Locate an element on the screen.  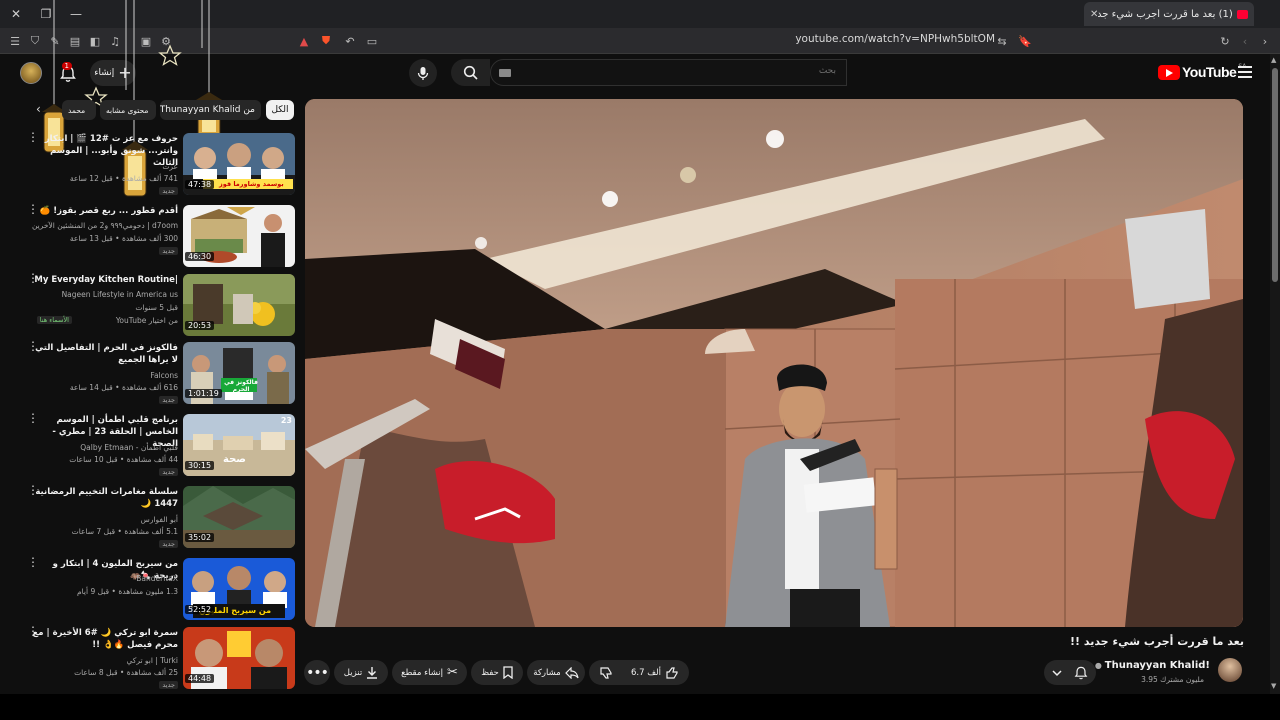
menu-icon: ☰ is located at coordinates (15, 41).